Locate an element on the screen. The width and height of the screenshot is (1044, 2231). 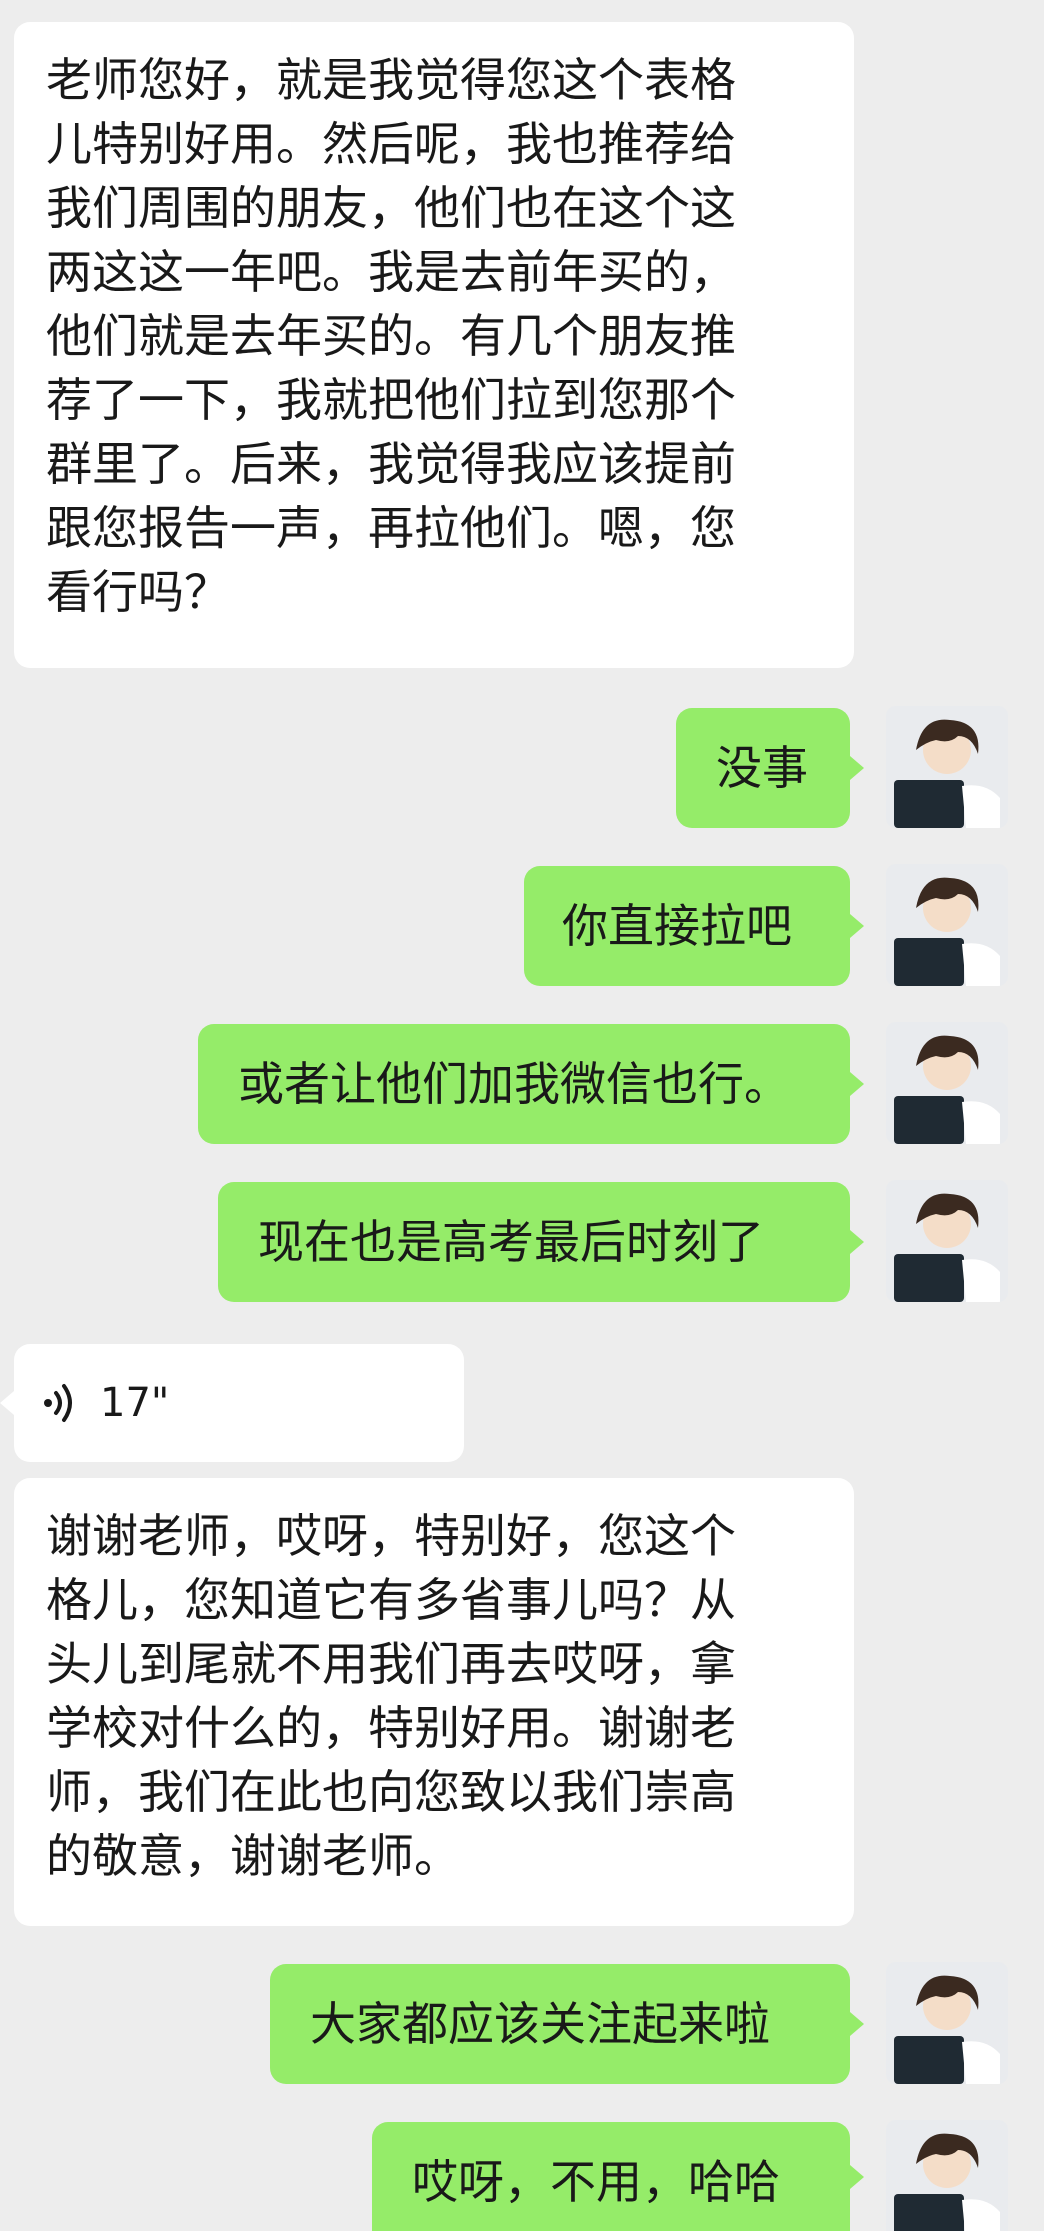
message-bubble: 没事 is located at coordinates (763, 768).